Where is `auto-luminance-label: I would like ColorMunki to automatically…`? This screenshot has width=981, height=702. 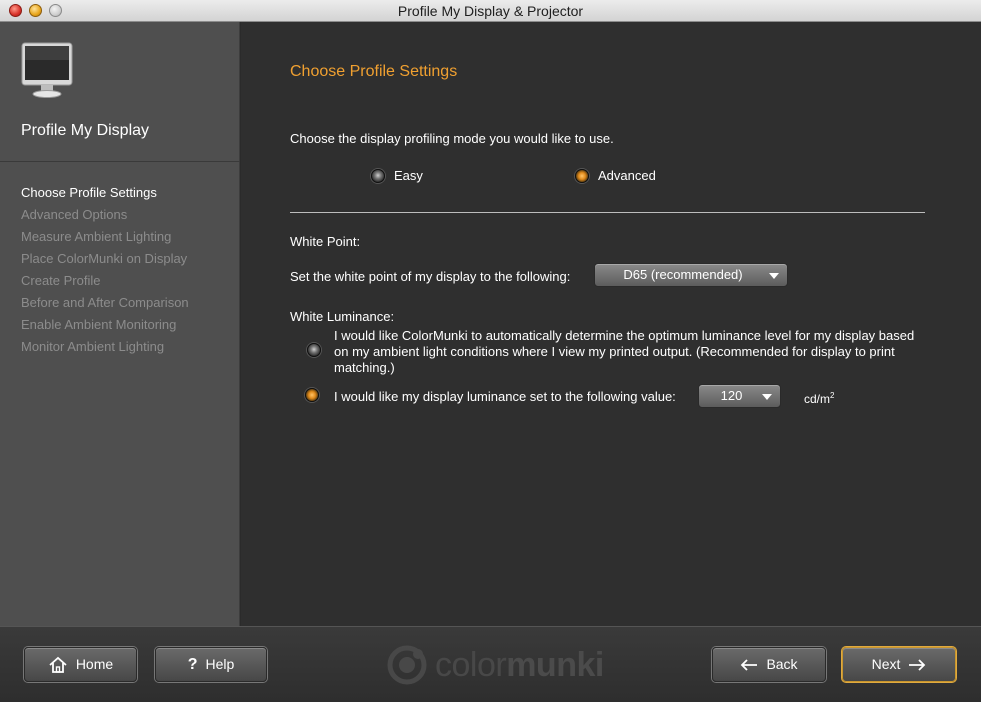 auto-luminance-label: I would like ColorMunki to automatically… is located at coordinates (629, 352).